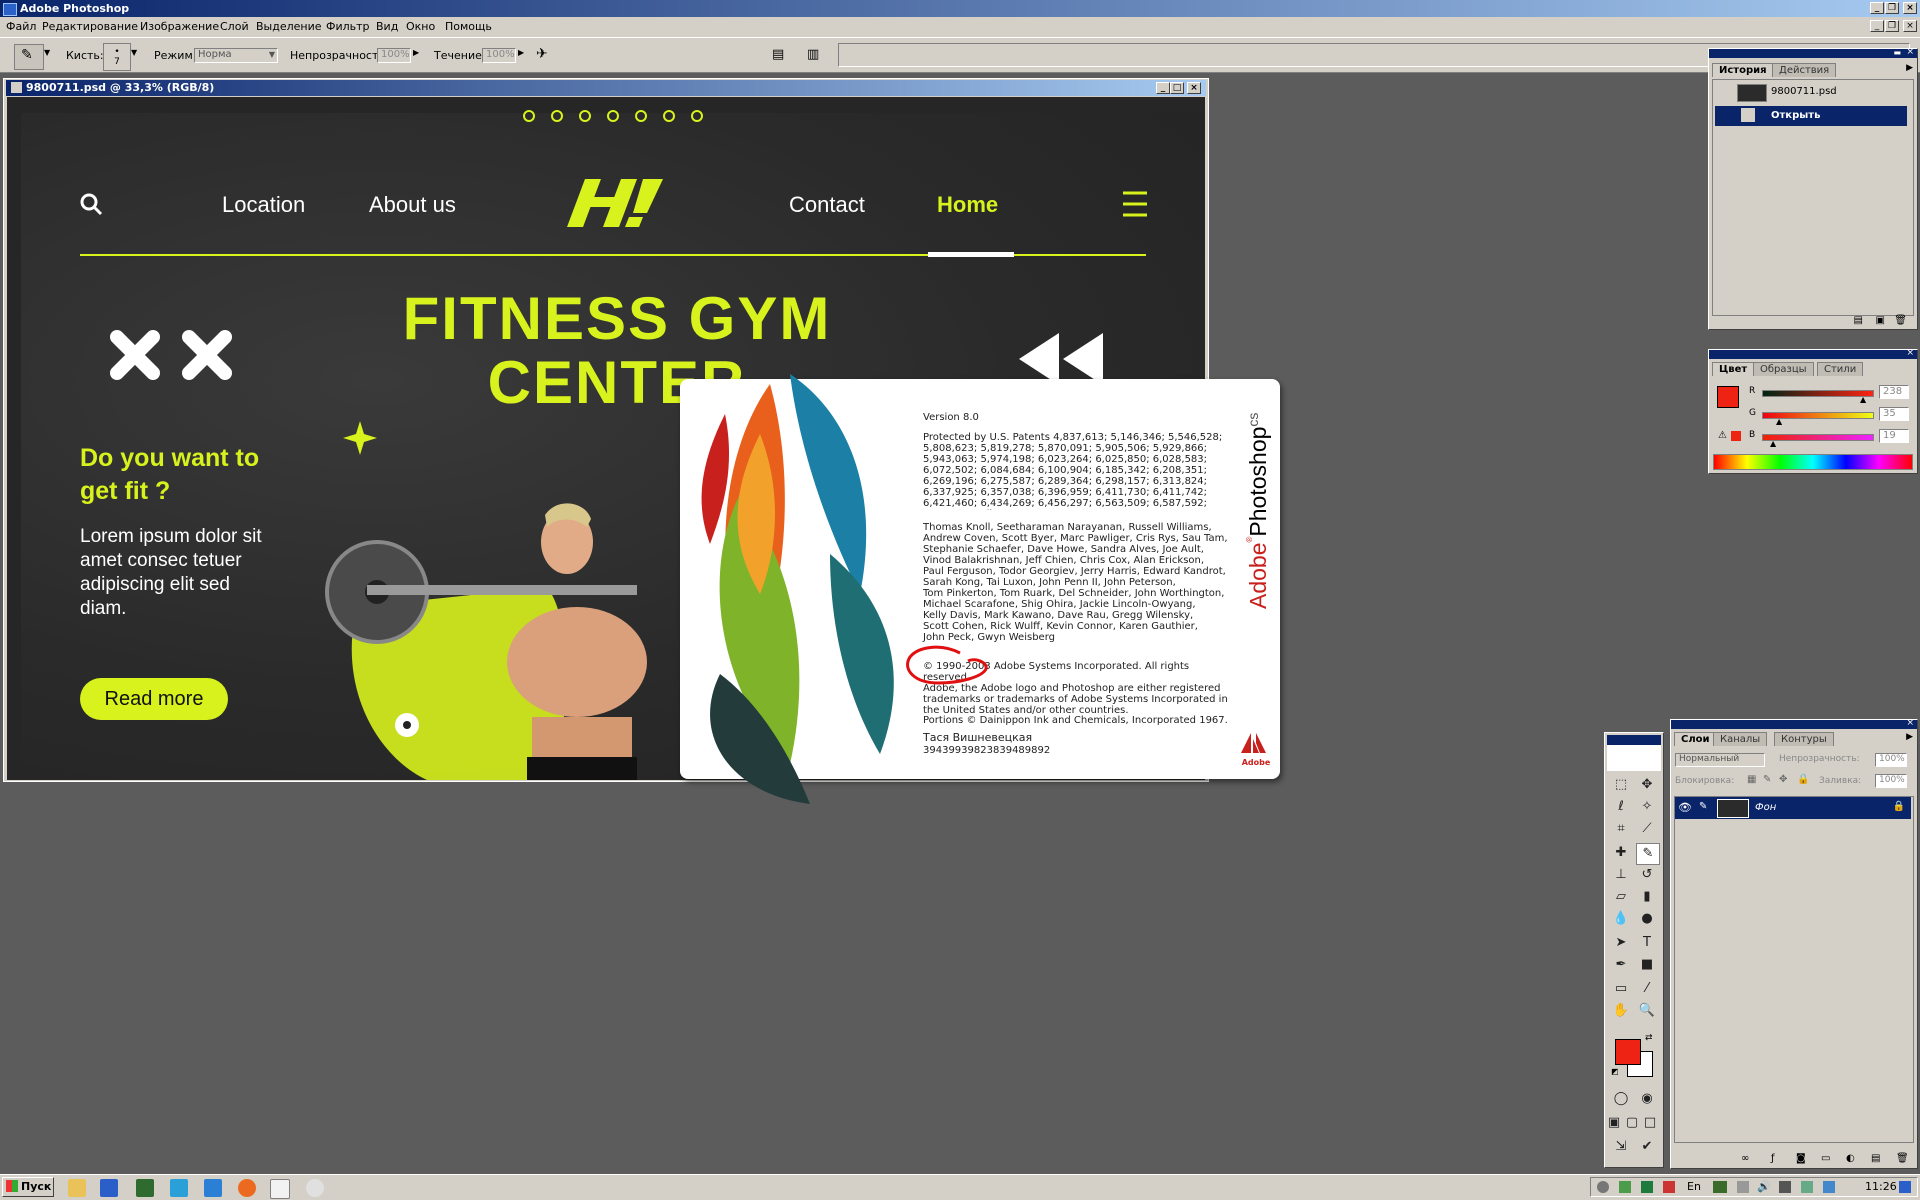 Image resolution: width=1920 pixels, height=1200 pixels. Describe the element at coordinates (1647, 919) in the screenshot. I see `dodge-tool-icon: ●` at that location.